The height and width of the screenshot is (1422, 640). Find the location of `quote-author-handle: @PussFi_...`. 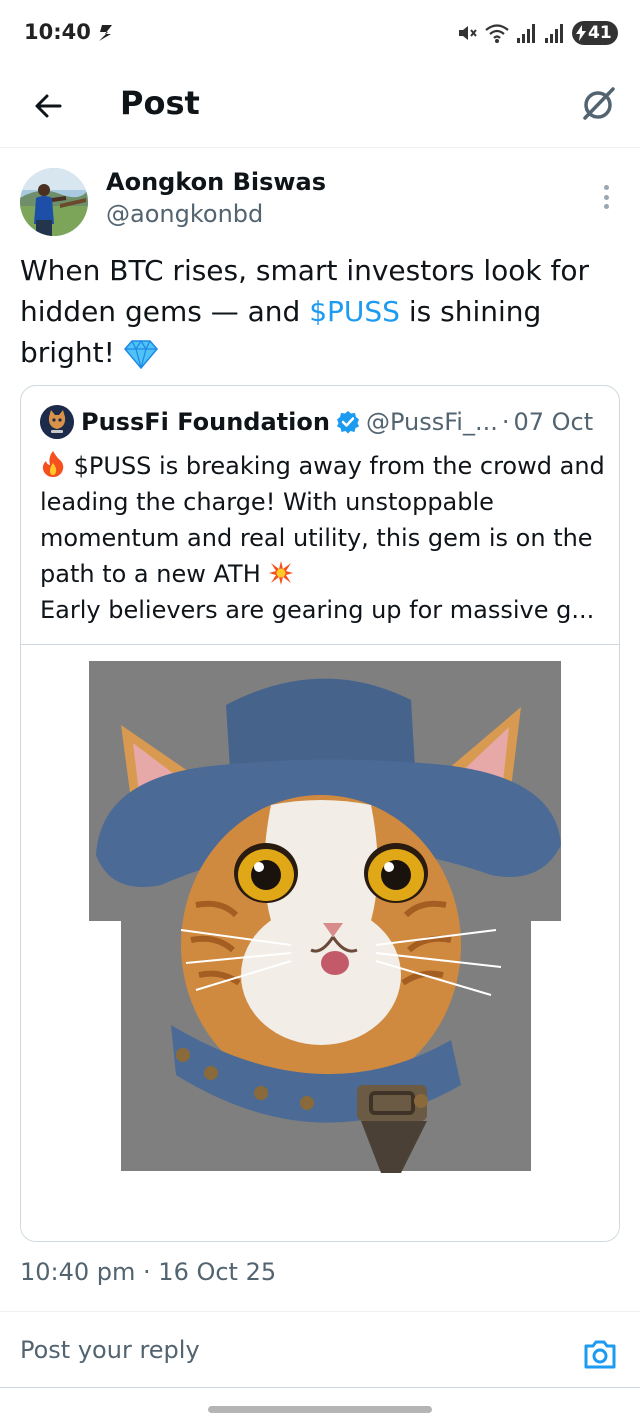

quote-author-handle: @PussFi_... is located at coordinates (432, 422).